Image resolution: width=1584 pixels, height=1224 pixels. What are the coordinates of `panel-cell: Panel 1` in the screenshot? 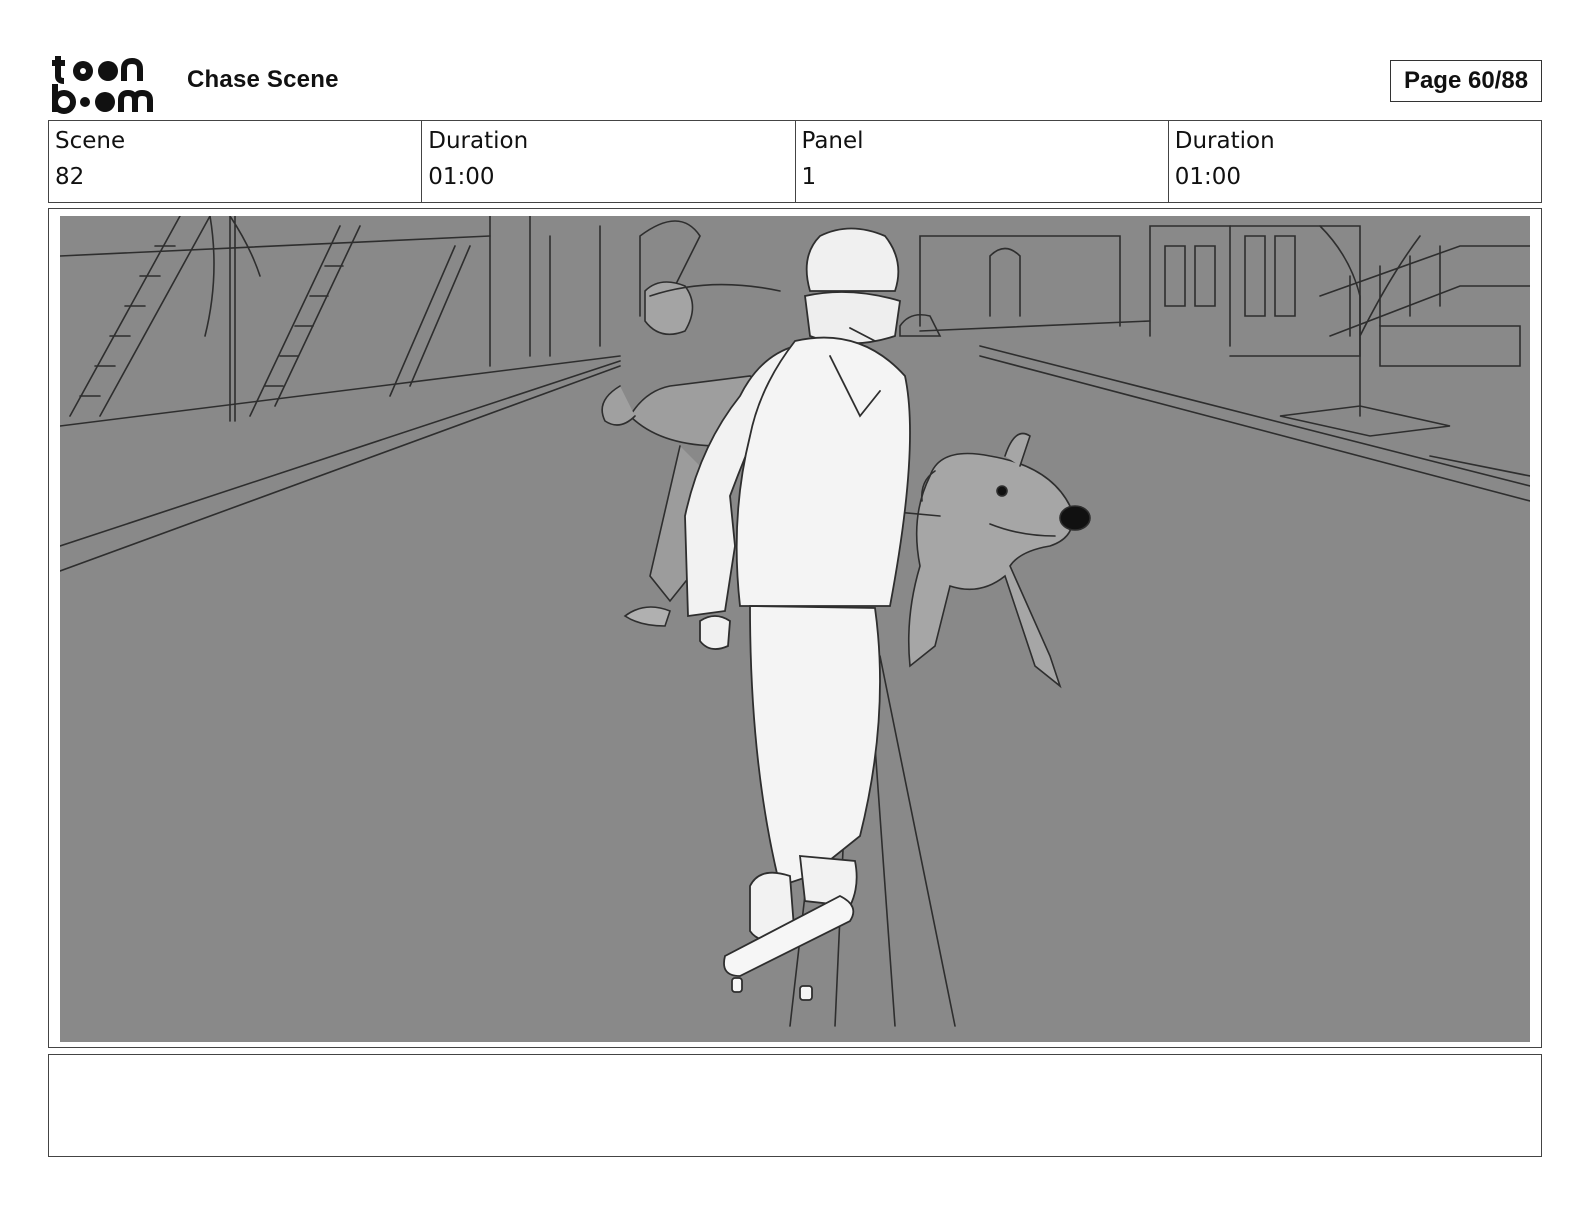 It's located at (982, 161).